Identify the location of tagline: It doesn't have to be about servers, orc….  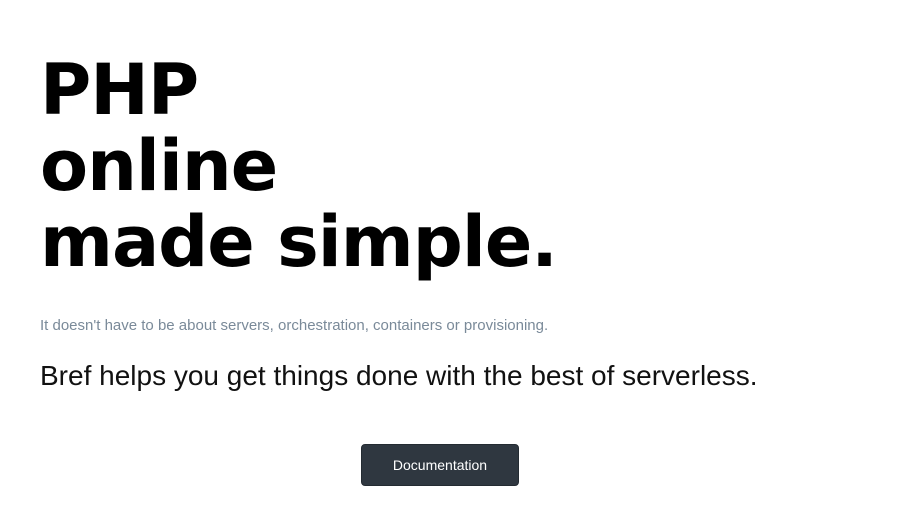
(294, 325).